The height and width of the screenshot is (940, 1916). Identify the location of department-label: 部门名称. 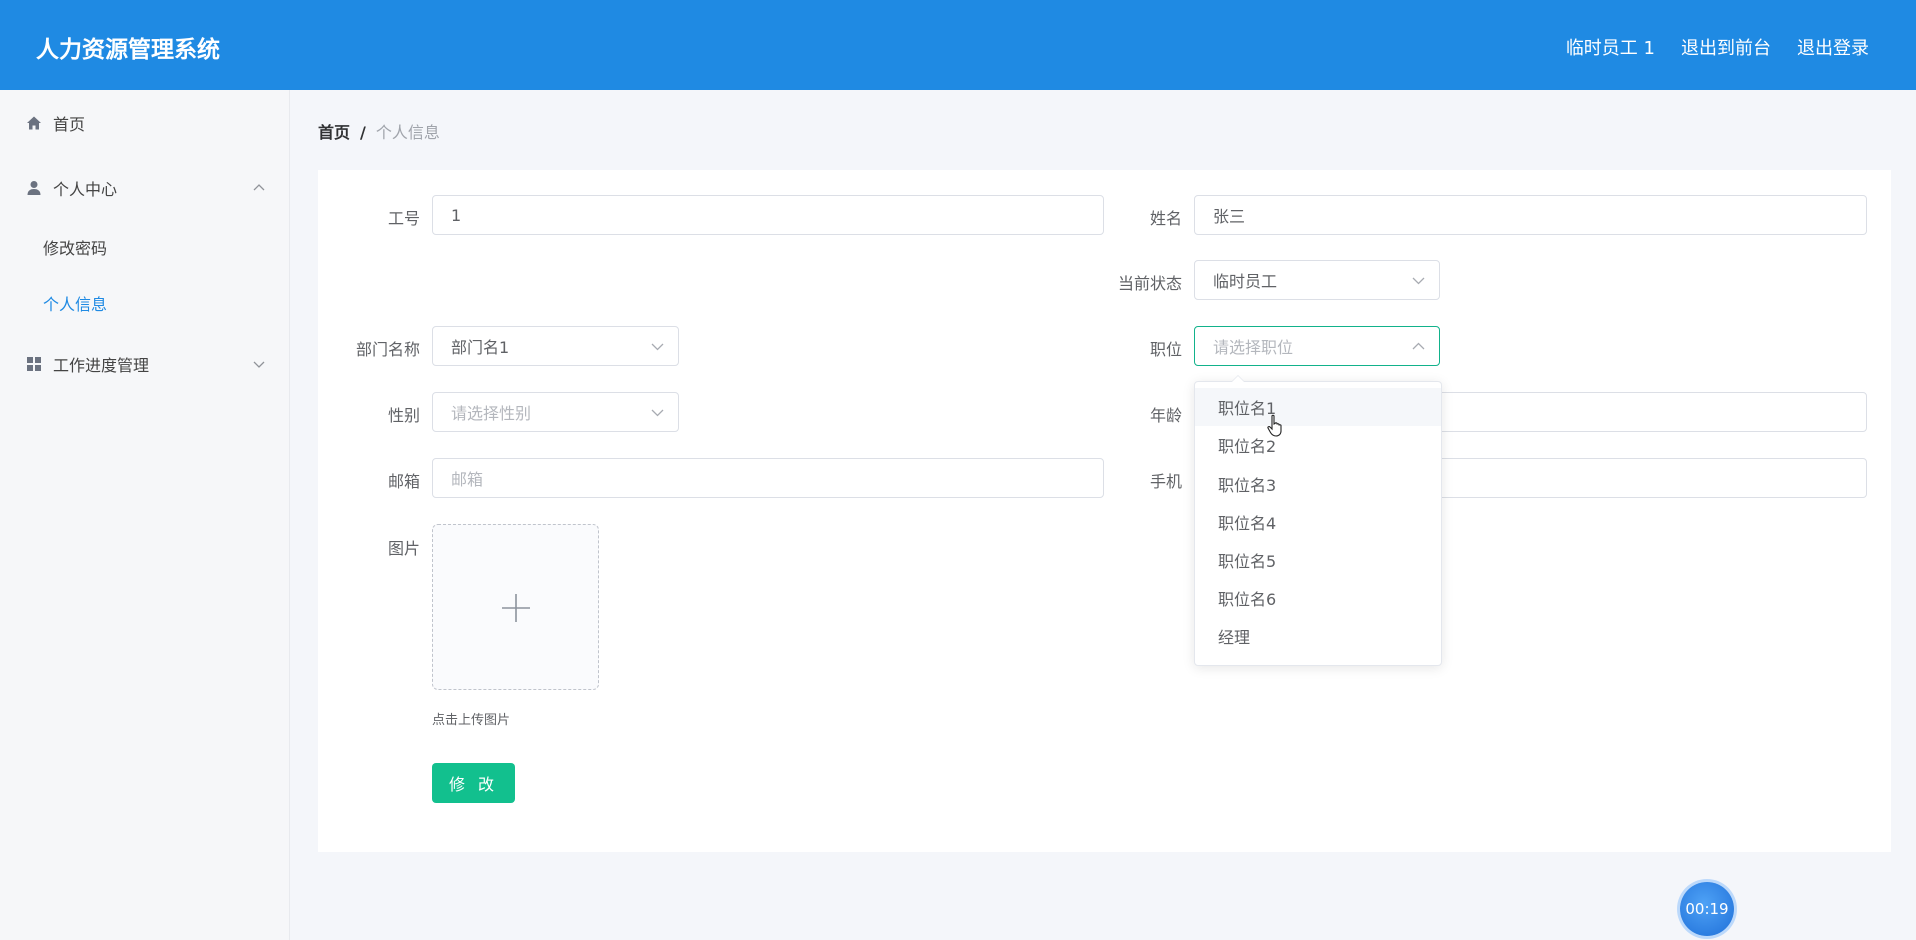
(387, 349).